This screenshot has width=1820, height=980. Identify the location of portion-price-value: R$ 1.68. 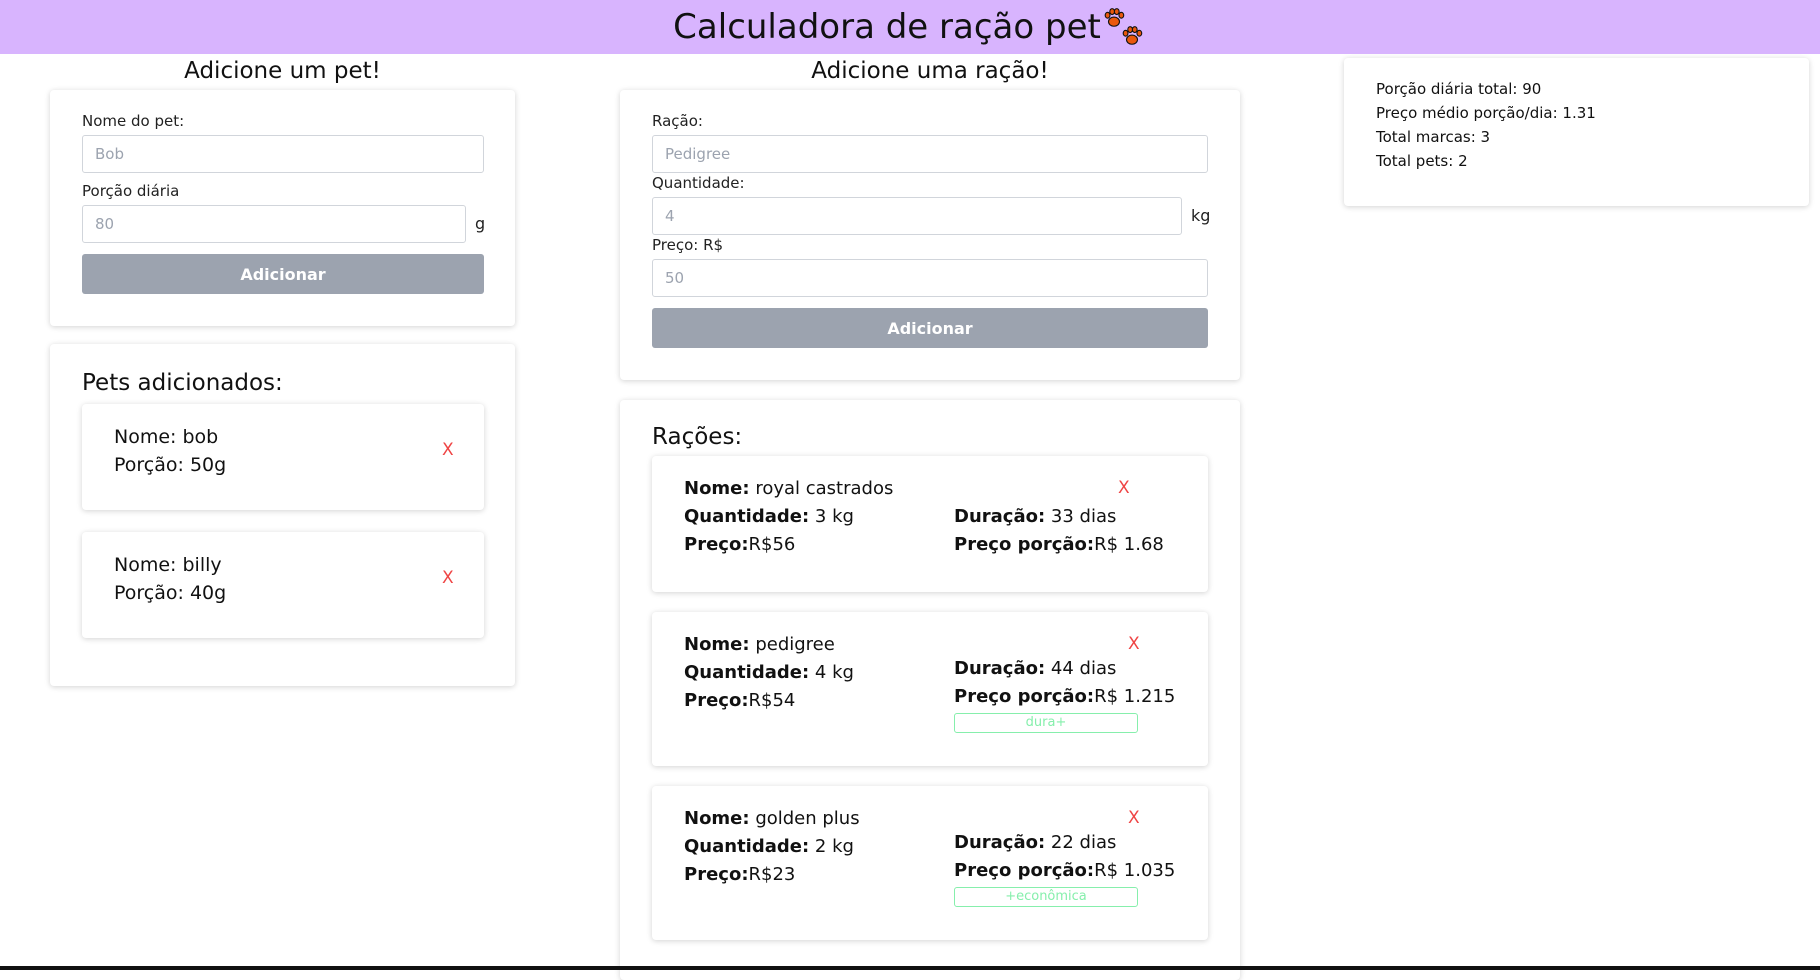
(1129, 544).